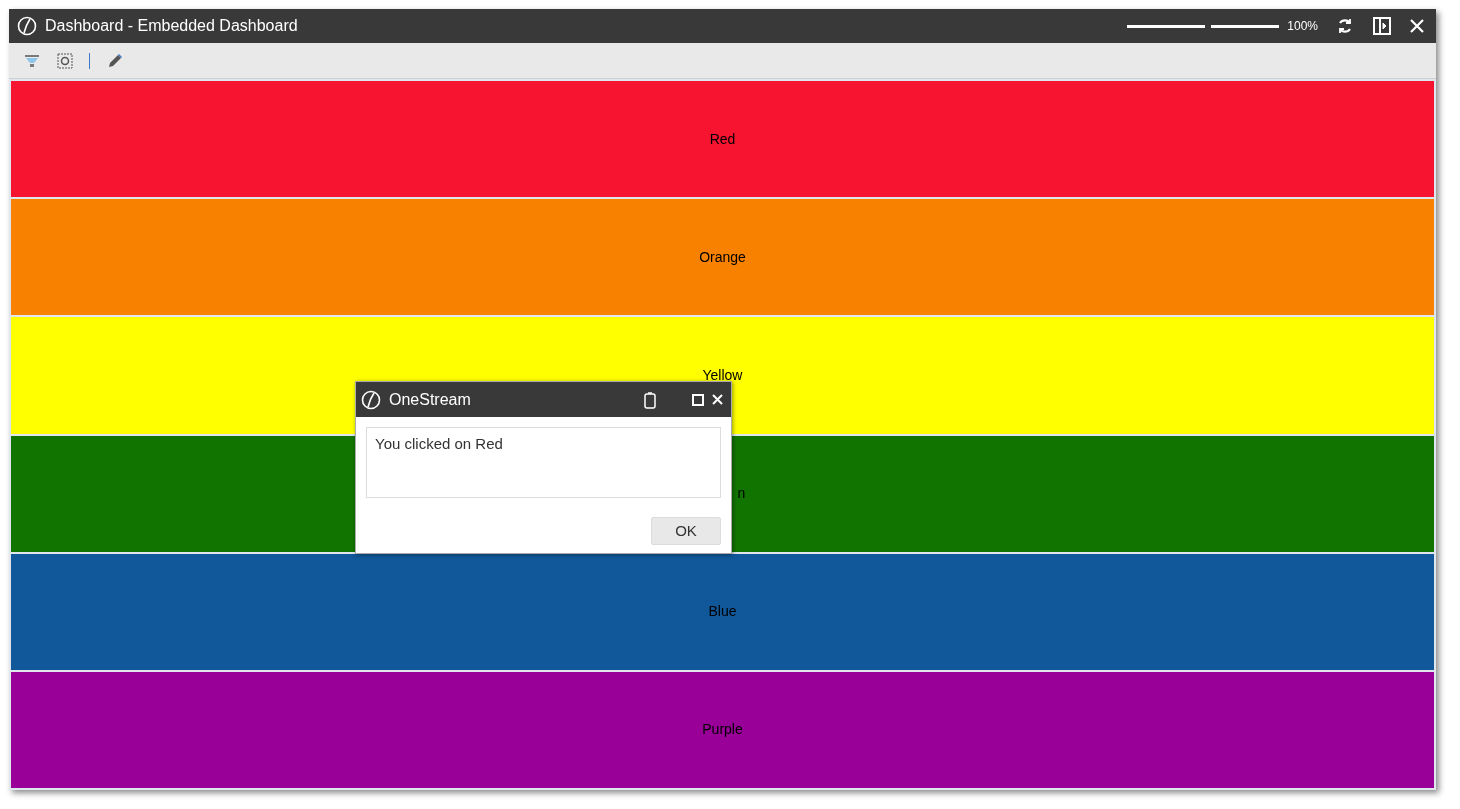  I want to click on band-label: Yellow, so click(722, 375).